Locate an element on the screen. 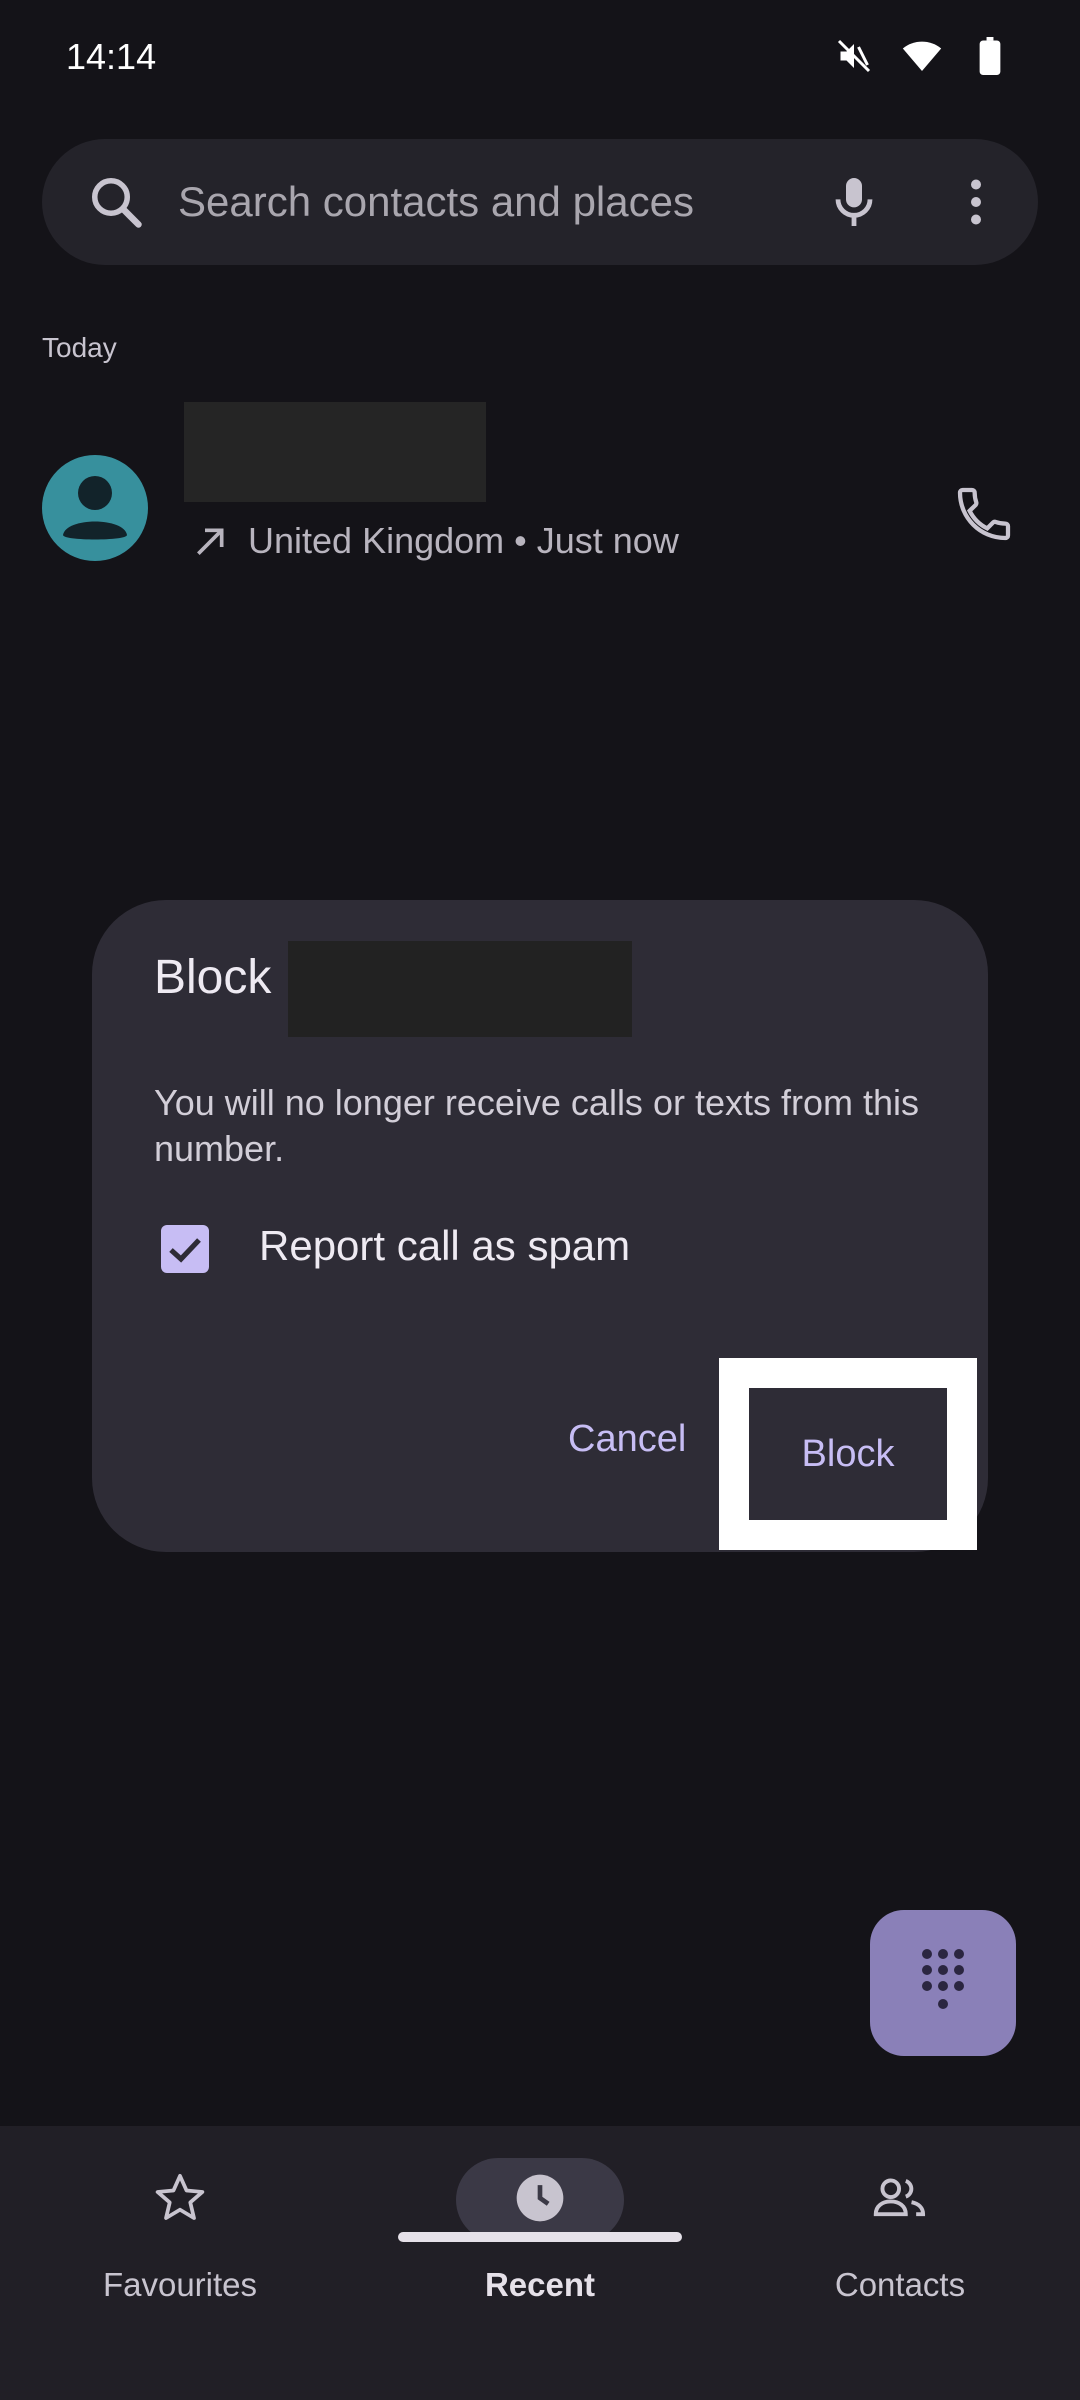  redacted-number is located at coordinates (460, 989).